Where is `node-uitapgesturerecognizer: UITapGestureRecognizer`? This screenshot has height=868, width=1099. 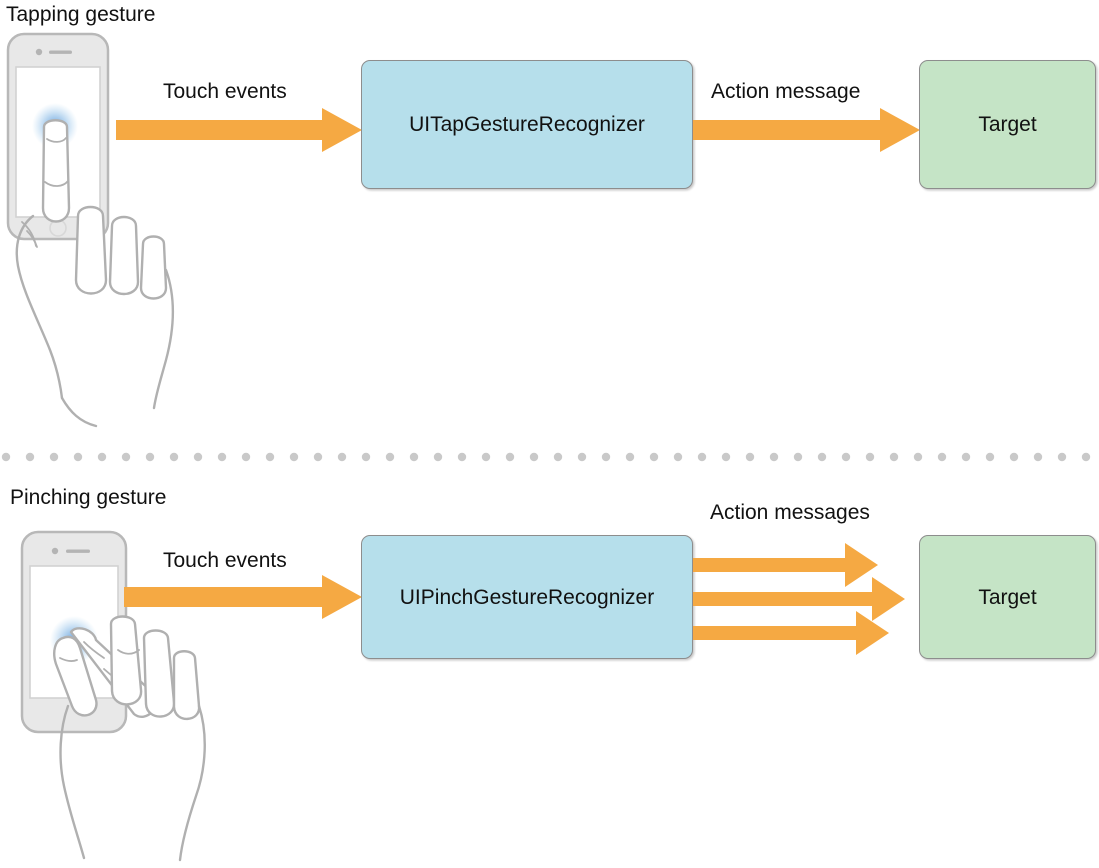
node-uitapgesturerecognizer: UITapGestureRecognizer is located at coordinates (527, 124).